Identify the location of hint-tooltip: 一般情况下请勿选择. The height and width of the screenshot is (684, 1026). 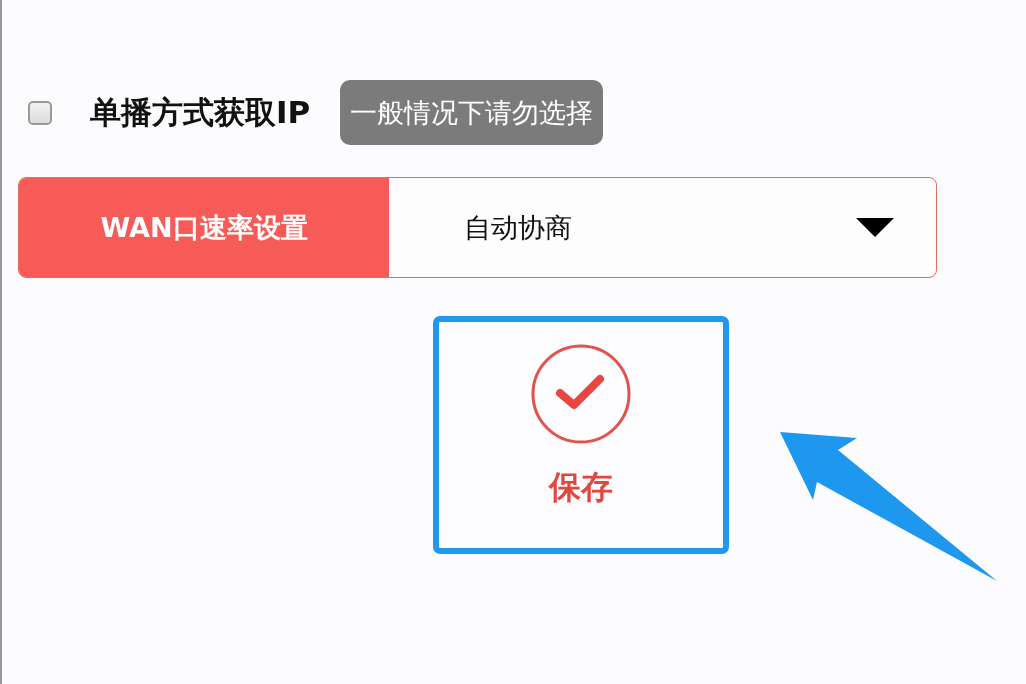
(472, 112).